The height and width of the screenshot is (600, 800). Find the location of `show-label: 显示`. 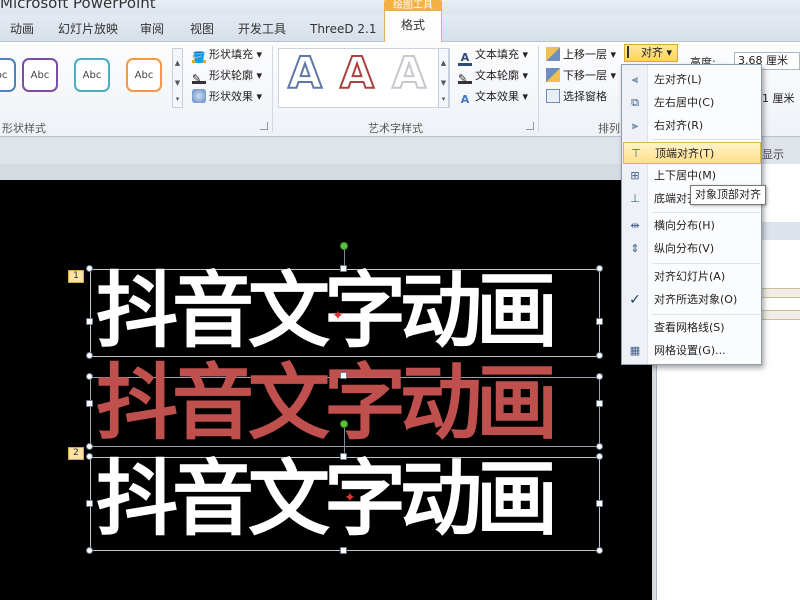

show-label: 显示 is located at coordinates (773, 154).